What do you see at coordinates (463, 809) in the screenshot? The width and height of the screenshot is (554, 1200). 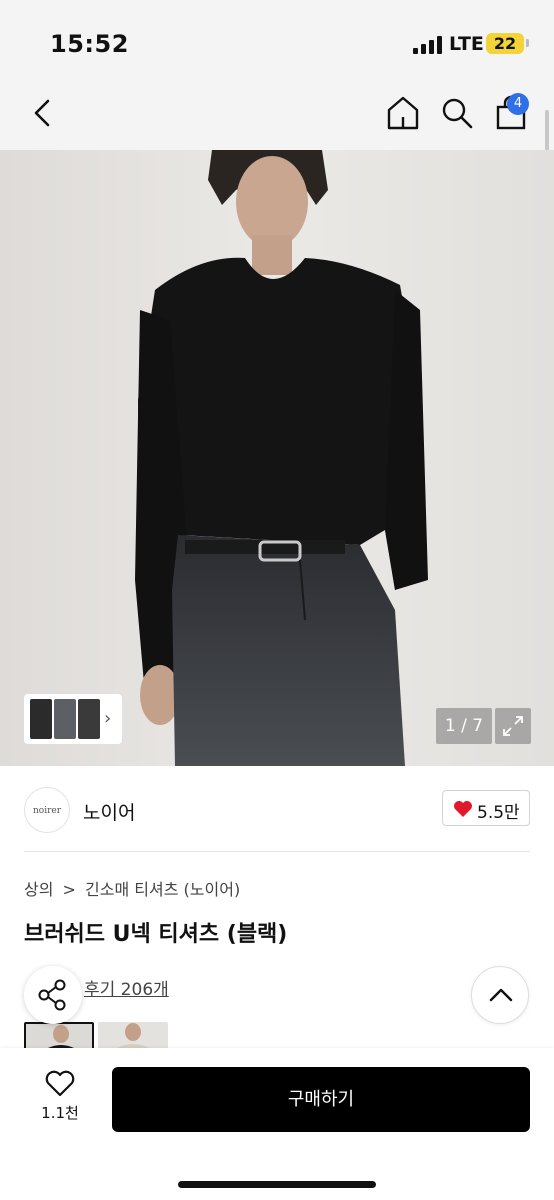 I see `heart-filled-icon` at bounding box center [463, 809].